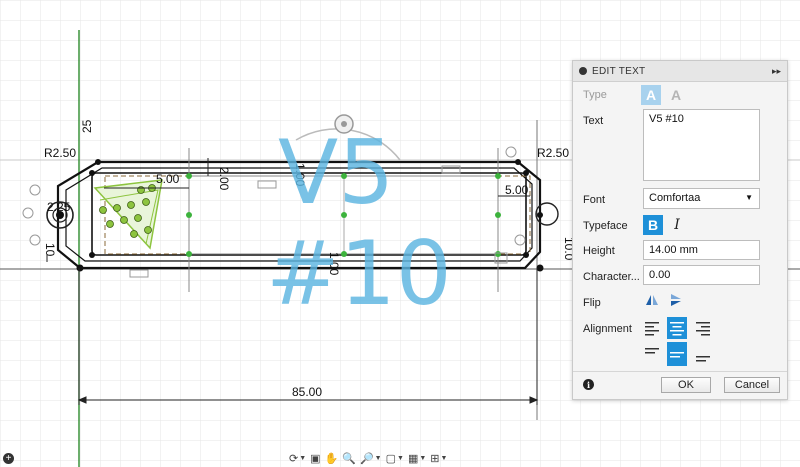 Image resolution: width=800 pixels, height=467 pixels. Describe the element at coordinates (359, 273) in the screenshot. I see `text-preview-line2: #10` at that location.